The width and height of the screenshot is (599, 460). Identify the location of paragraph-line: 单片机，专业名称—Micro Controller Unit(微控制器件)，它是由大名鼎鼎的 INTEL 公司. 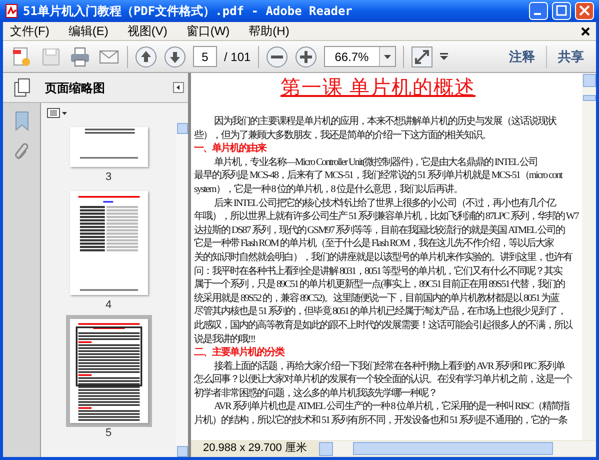
(376, 162).